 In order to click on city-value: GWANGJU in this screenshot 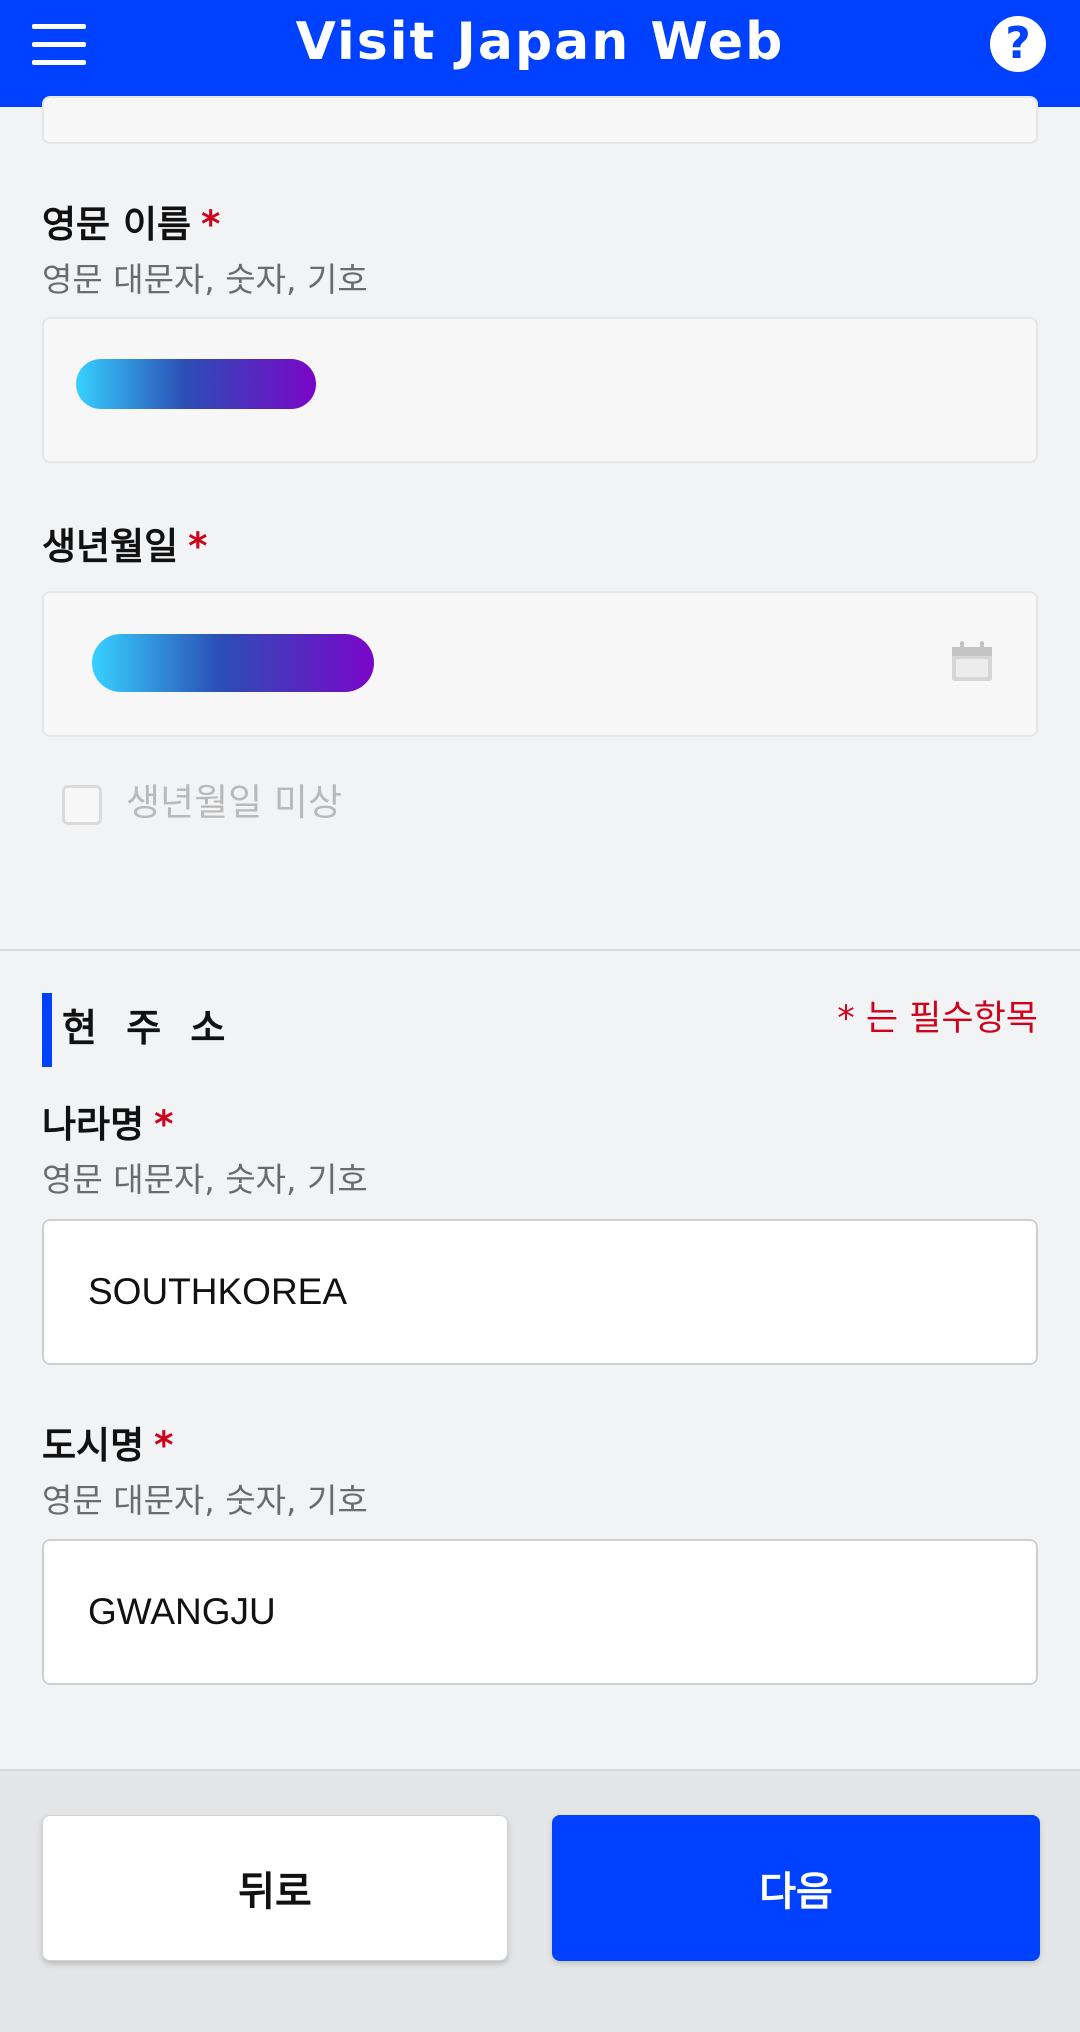, I will do `click(182, 1611)`.